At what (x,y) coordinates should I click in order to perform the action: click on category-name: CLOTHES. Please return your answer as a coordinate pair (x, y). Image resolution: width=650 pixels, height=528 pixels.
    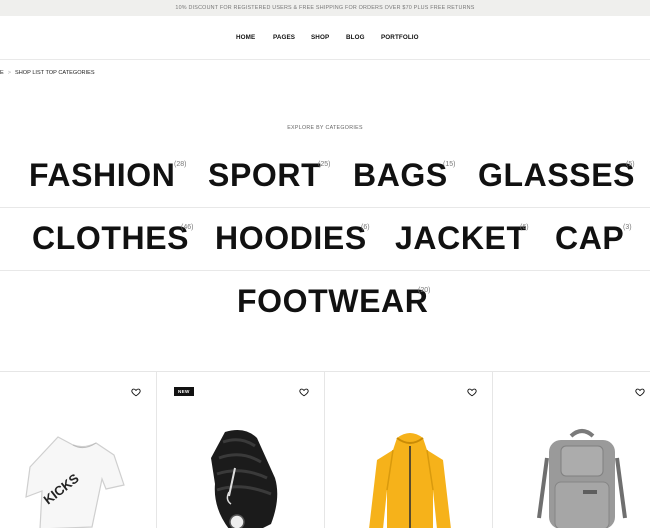
    Looking at the image, I should click on (111, 238).